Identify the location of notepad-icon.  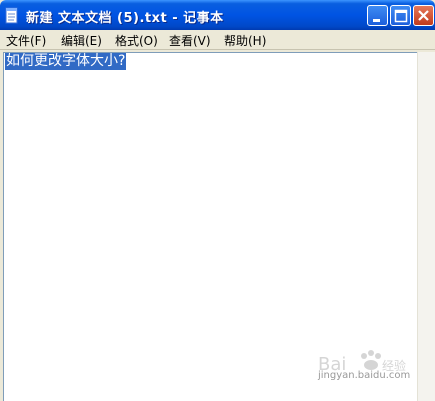
(11, 15).